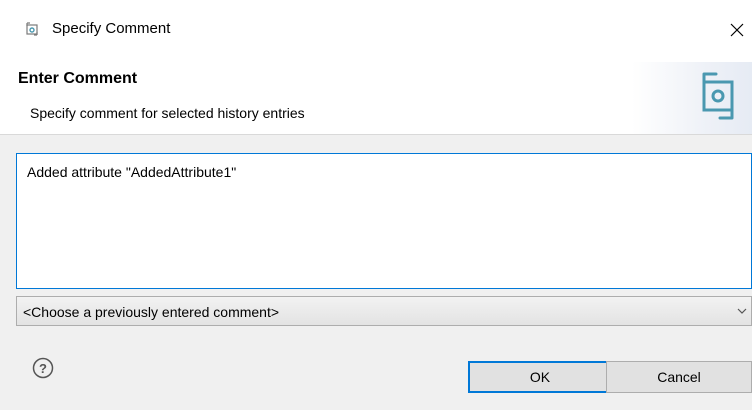 The image size is (752, 410). I want to click on close-icon, so click(737, 30).